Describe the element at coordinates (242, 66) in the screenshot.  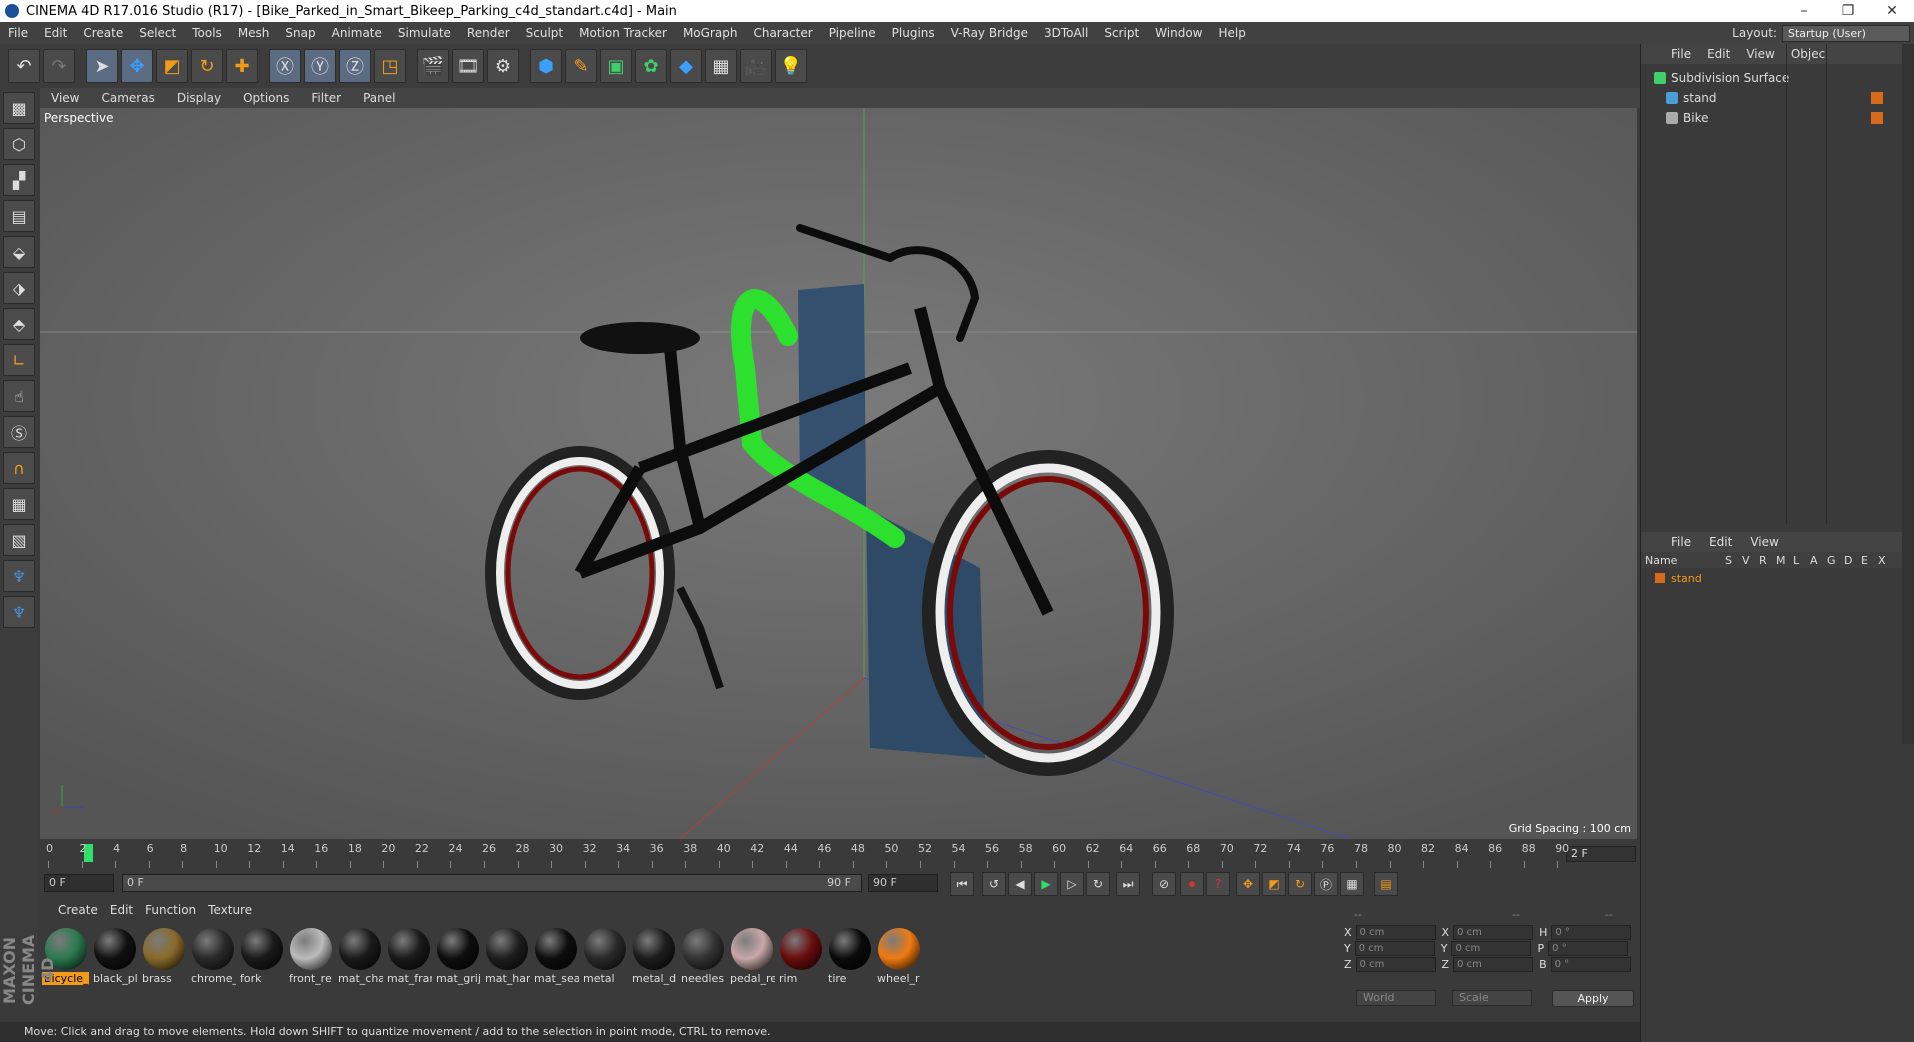
I see `live-select-icon: ✚` at that location.